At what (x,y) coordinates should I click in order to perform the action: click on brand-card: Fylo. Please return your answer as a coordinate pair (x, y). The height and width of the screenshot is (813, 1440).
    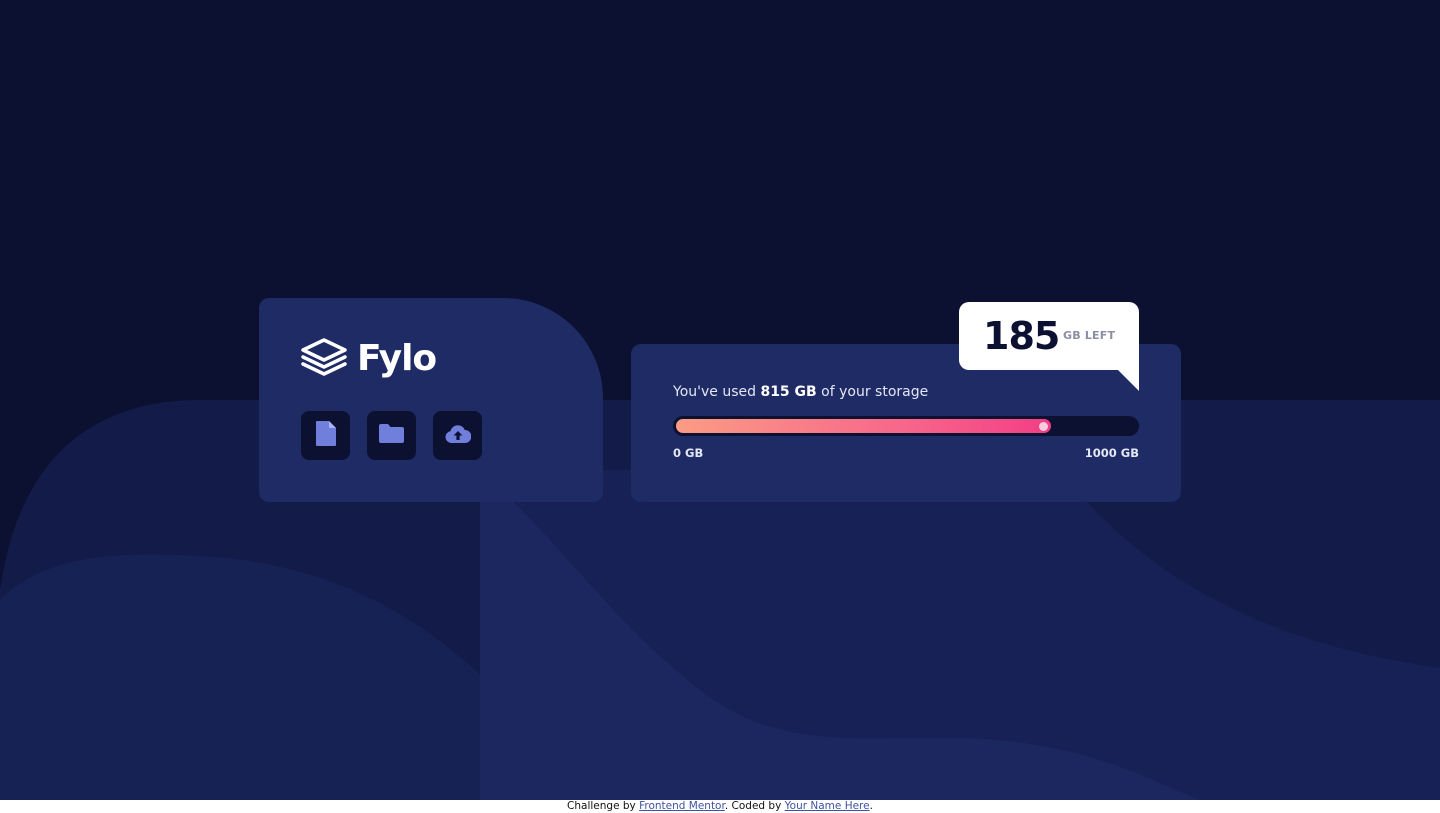
    Looking at the image, I should click on (431, 400).